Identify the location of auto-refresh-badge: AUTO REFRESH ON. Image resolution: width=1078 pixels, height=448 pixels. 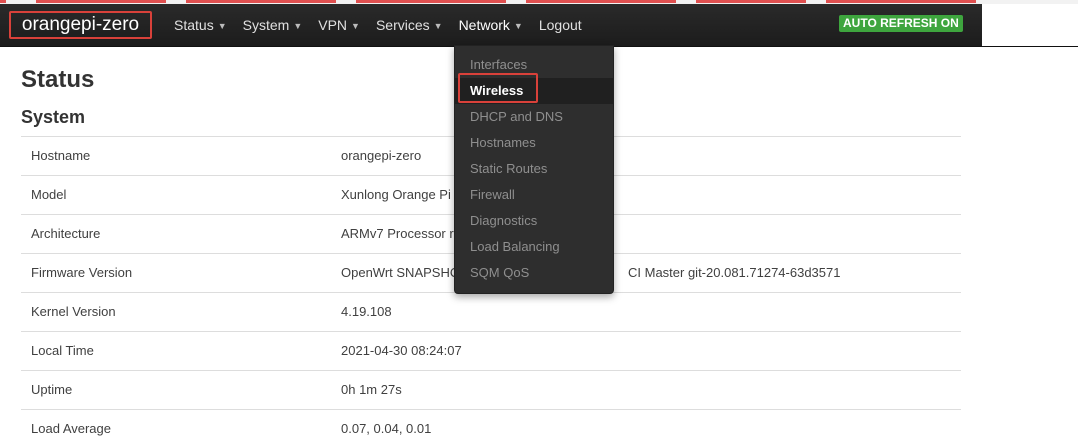
(901, 23).